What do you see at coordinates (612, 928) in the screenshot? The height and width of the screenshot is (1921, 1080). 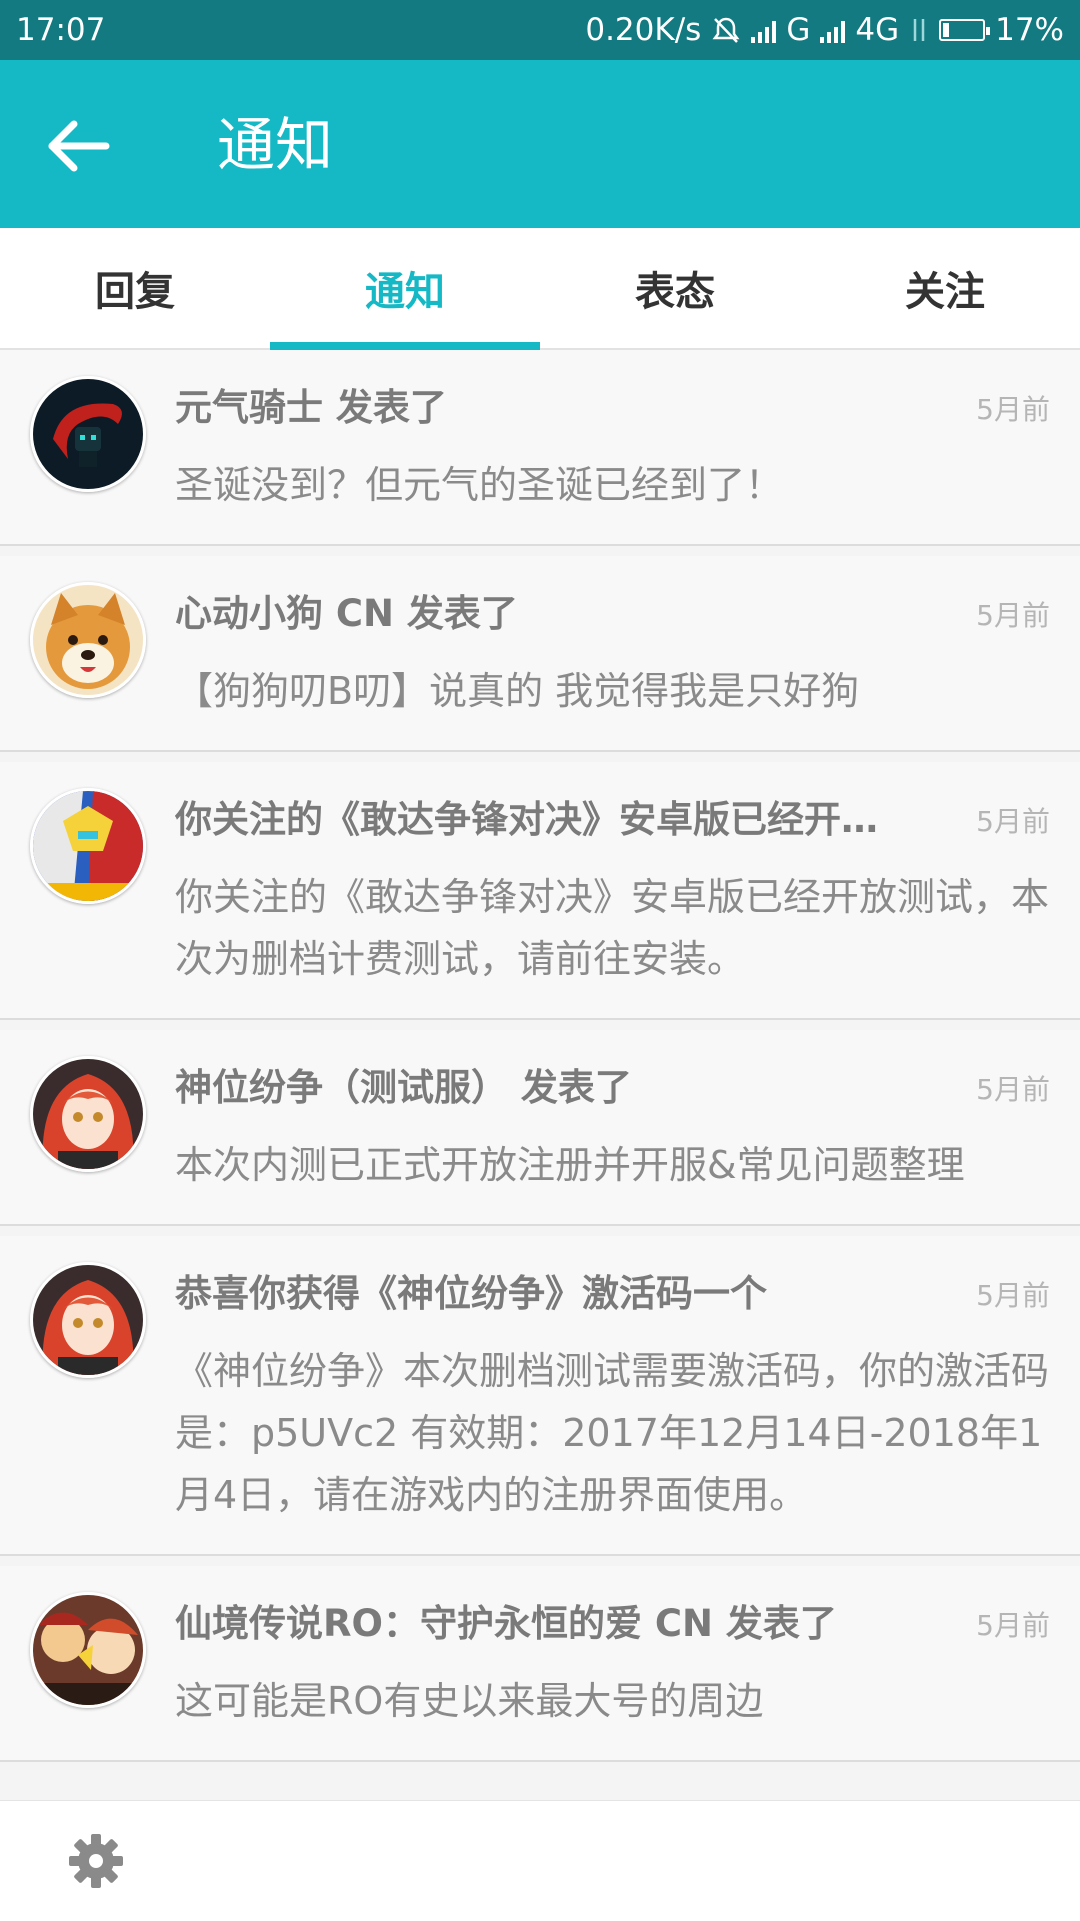 I see `notification-body: 你关注的《敢达争锋对决》安卓版已经开放测试，本次为删档计费测试，请前往安装。` at bounding box center [612, 928].